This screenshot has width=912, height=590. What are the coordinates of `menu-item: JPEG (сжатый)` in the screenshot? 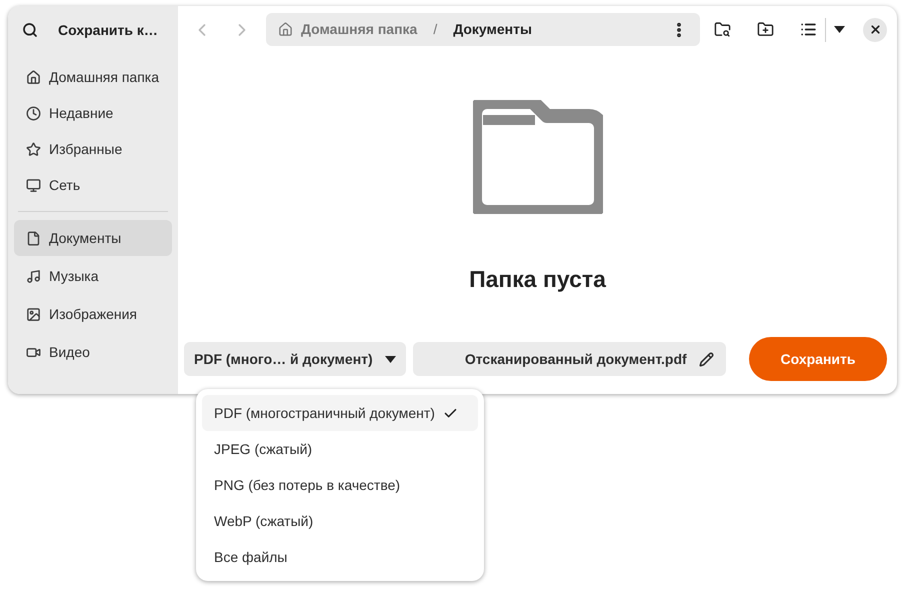 It's located at (340, 449).